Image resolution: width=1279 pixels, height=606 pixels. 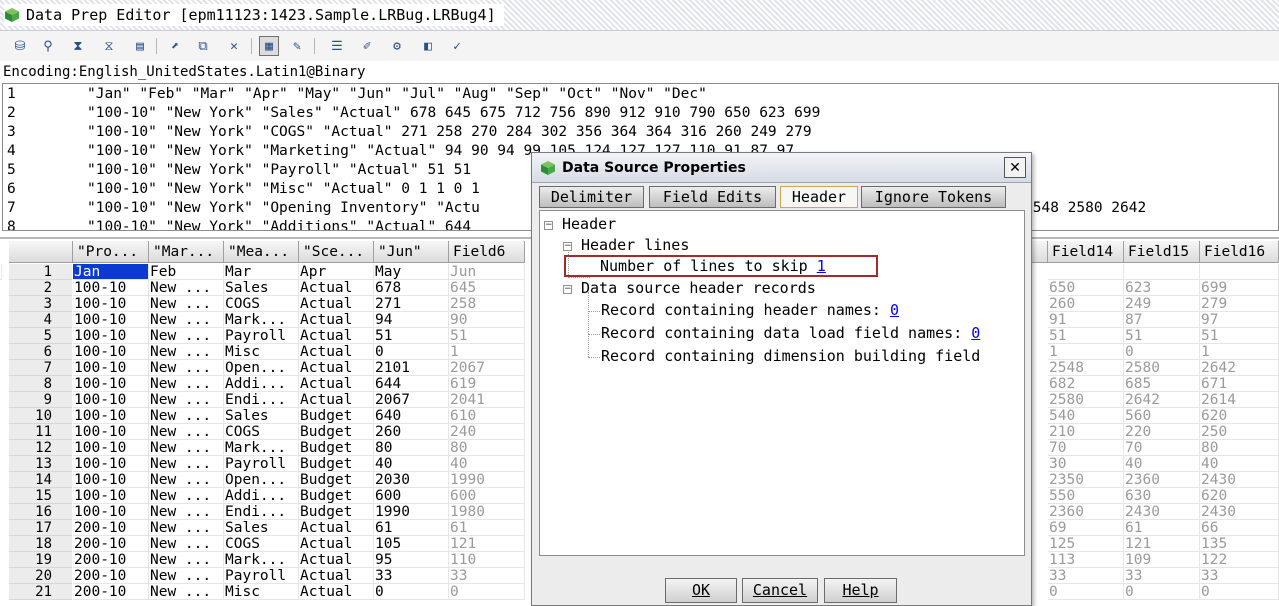 I want to click on table-cell: Mar, so click(x=261, y=272).